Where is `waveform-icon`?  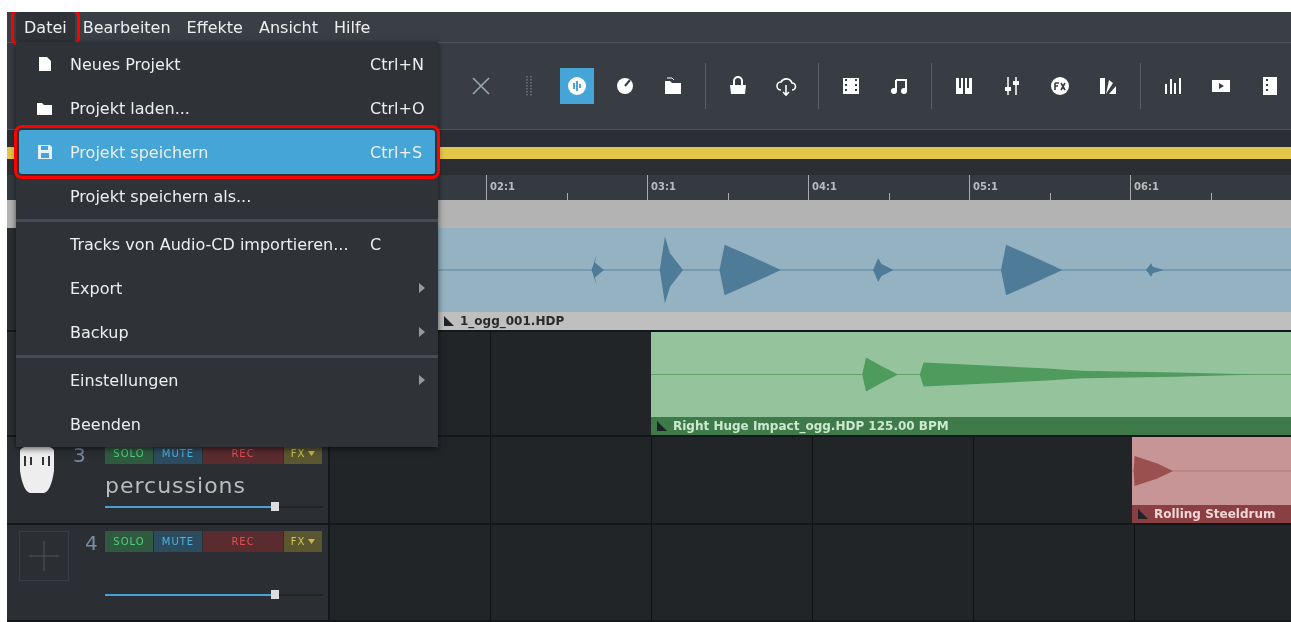 waveform-icon is located at coordinates (577, 86).